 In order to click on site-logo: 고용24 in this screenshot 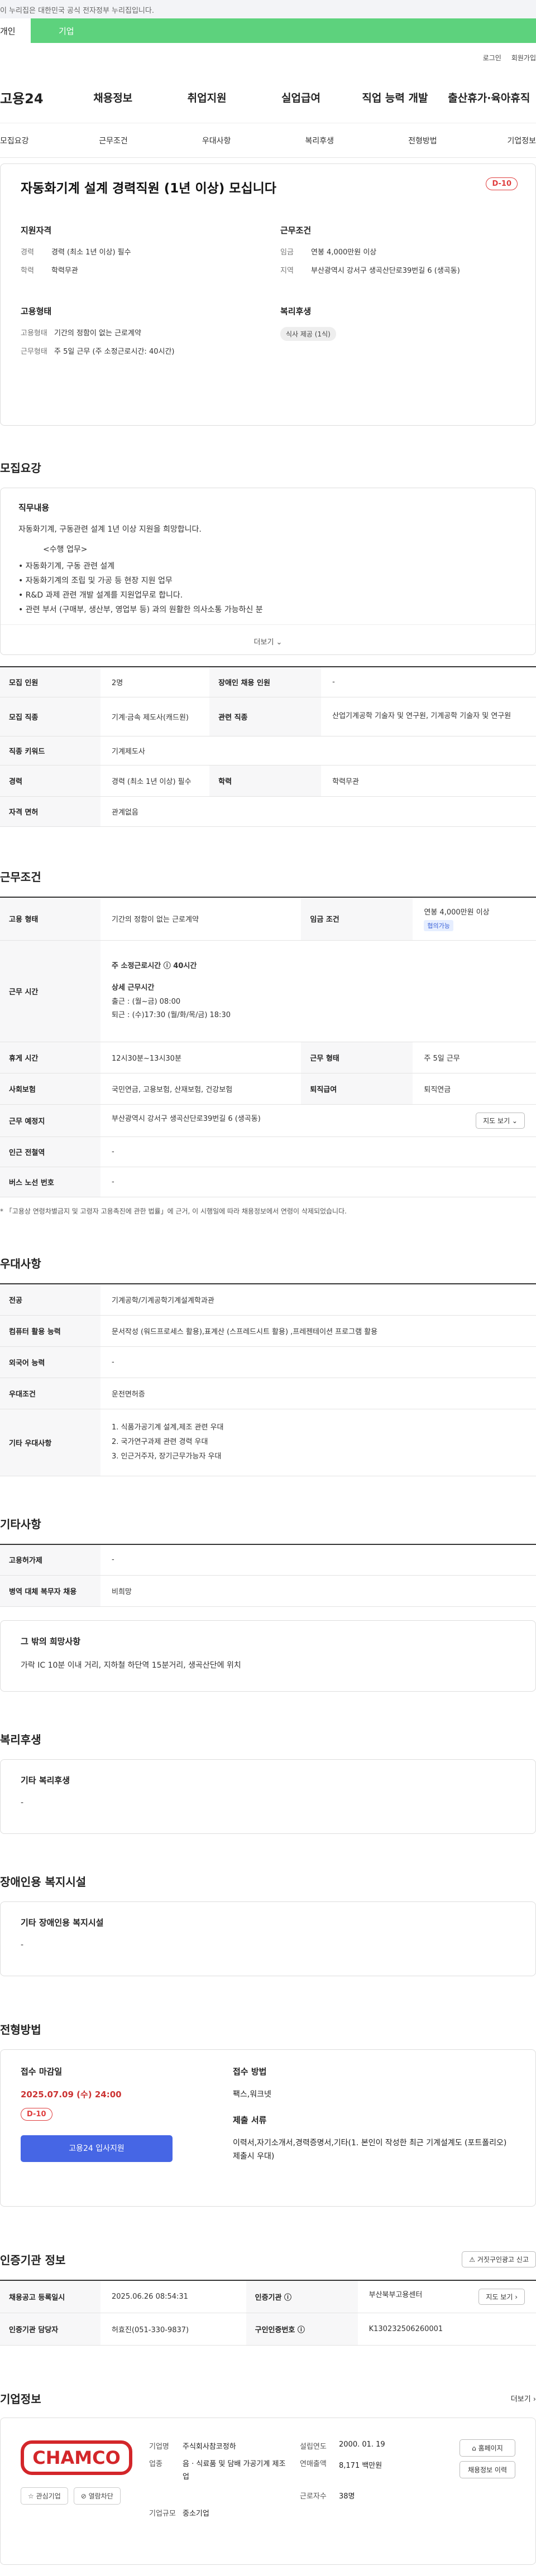, I will do `click(33, 98)`.